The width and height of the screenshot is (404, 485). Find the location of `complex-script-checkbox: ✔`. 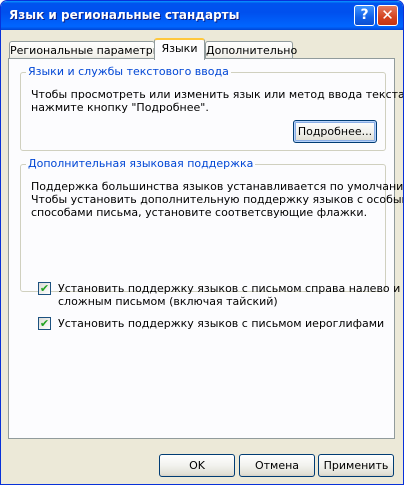

complex-script-checkbox: ✔ is located at coordinates (44, 288).